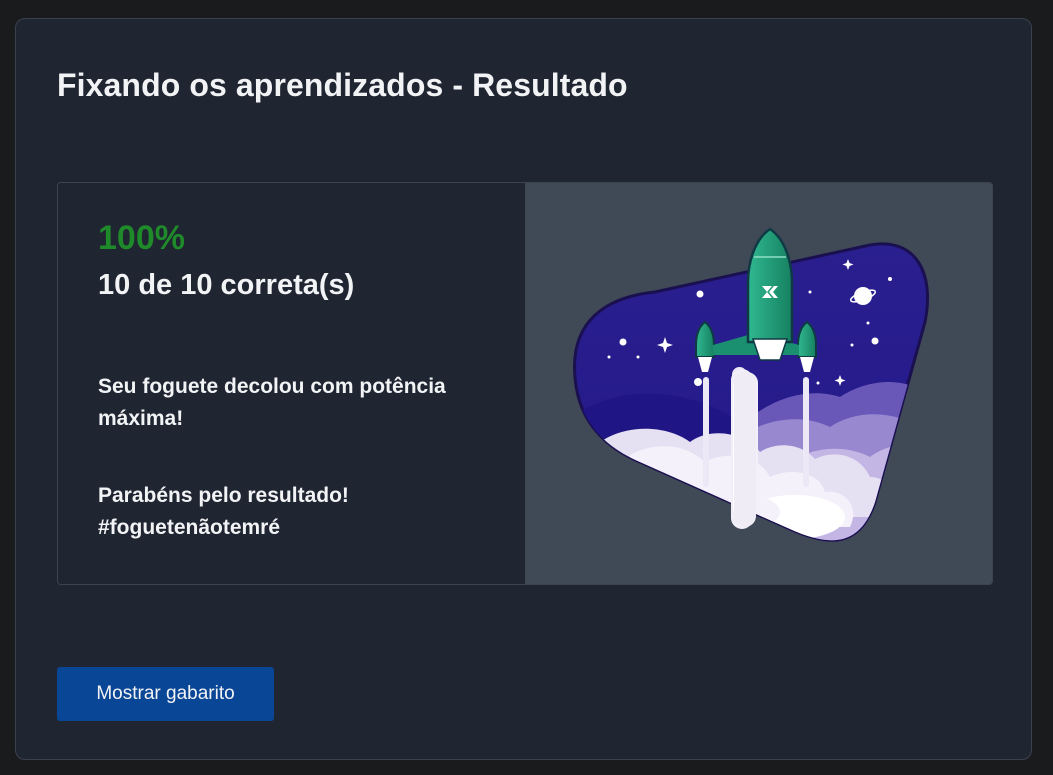 The image size is (1053, 775). Describe the element at coordinates (226, 285) in the screenshot. I see `score-count: 10 de 10 correta(s)` at that location.